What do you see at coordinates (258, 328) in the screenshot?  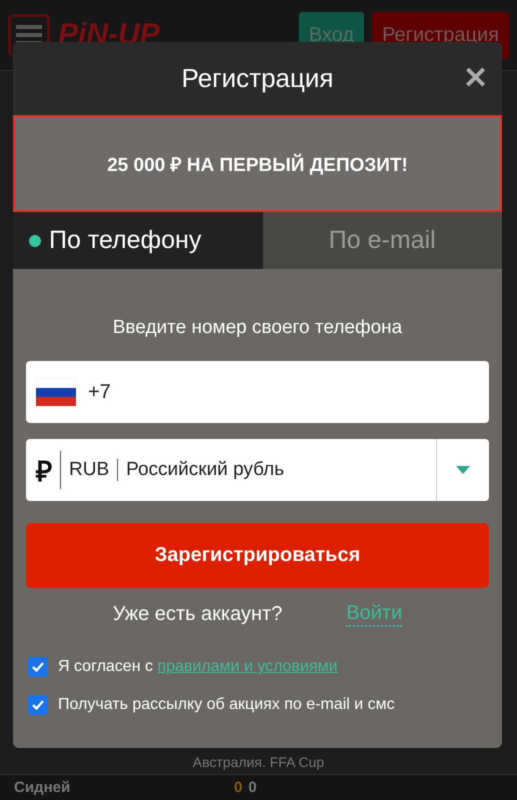 I see `phone-prompt: Введите номер своего телефона` at bounding box center [258, 328].